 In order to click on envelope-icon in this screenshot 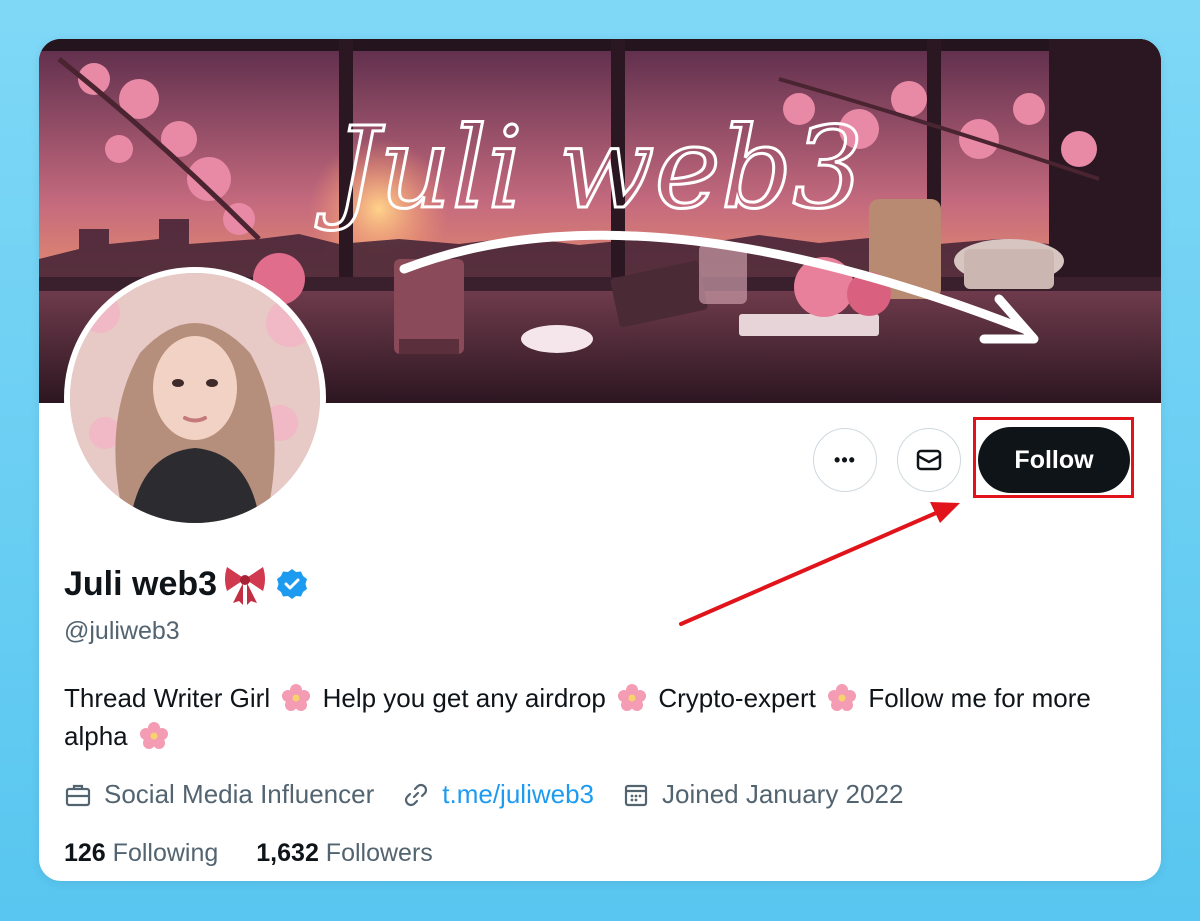, I will do `click(929, 460)`.